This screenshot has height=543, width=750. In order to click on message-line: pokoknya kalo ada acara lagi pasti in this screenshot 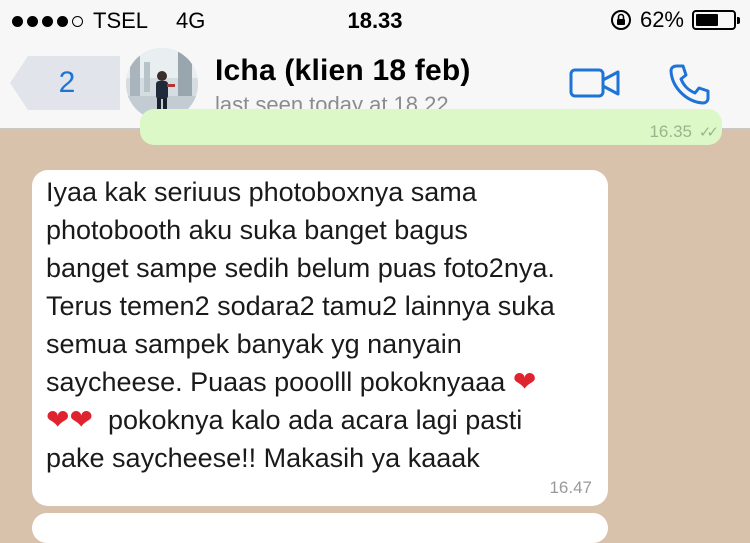, I will do `click(315, 420)`.